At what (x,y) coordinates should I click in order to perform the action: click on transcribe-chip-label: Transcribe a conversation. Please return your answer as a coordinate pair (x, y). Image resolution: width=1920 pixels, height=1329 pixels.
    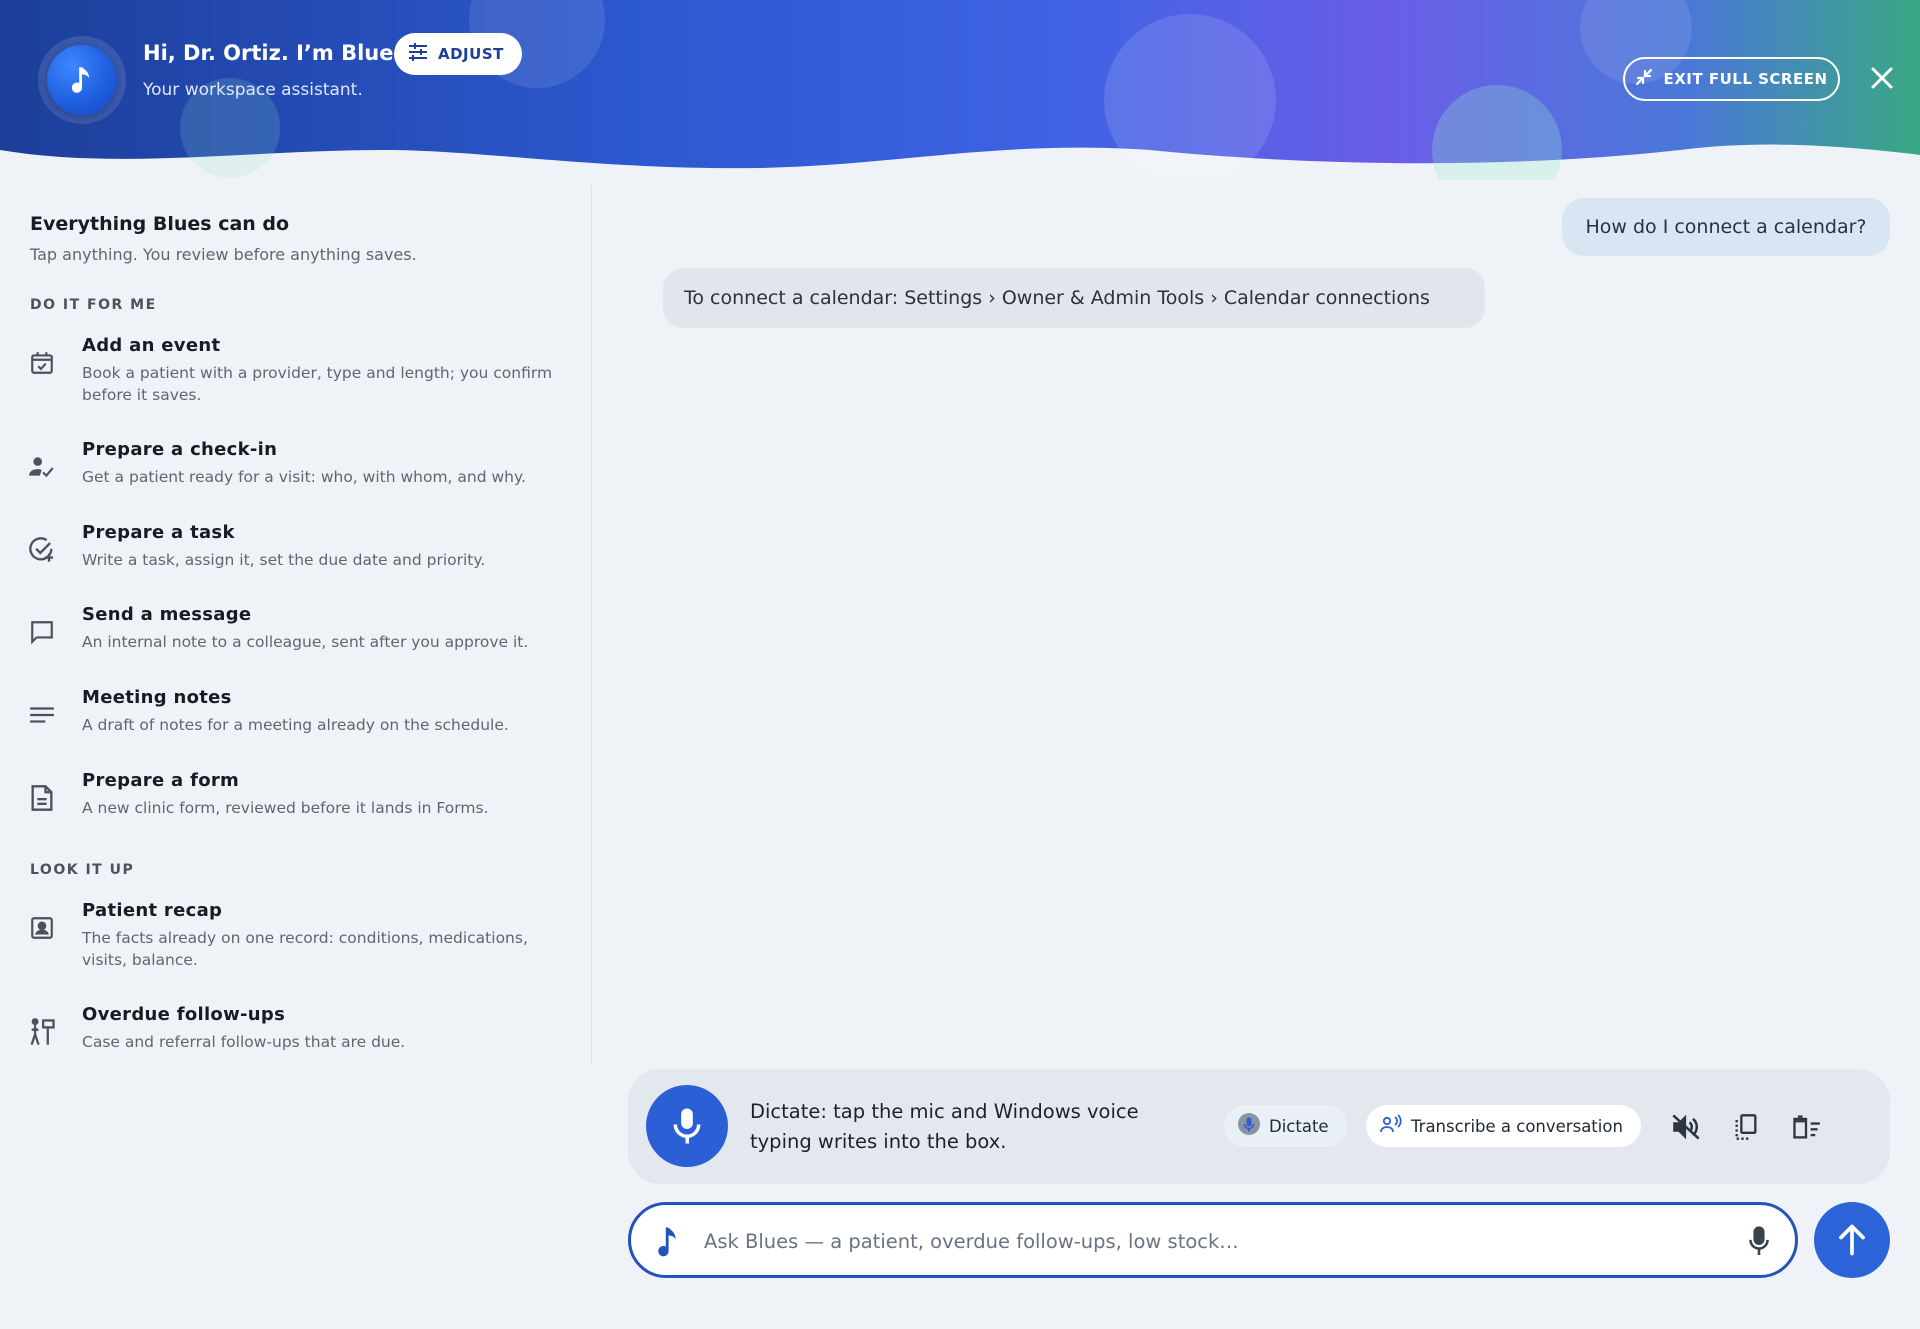
    Looking at the image, I should click on (1517, 1126).